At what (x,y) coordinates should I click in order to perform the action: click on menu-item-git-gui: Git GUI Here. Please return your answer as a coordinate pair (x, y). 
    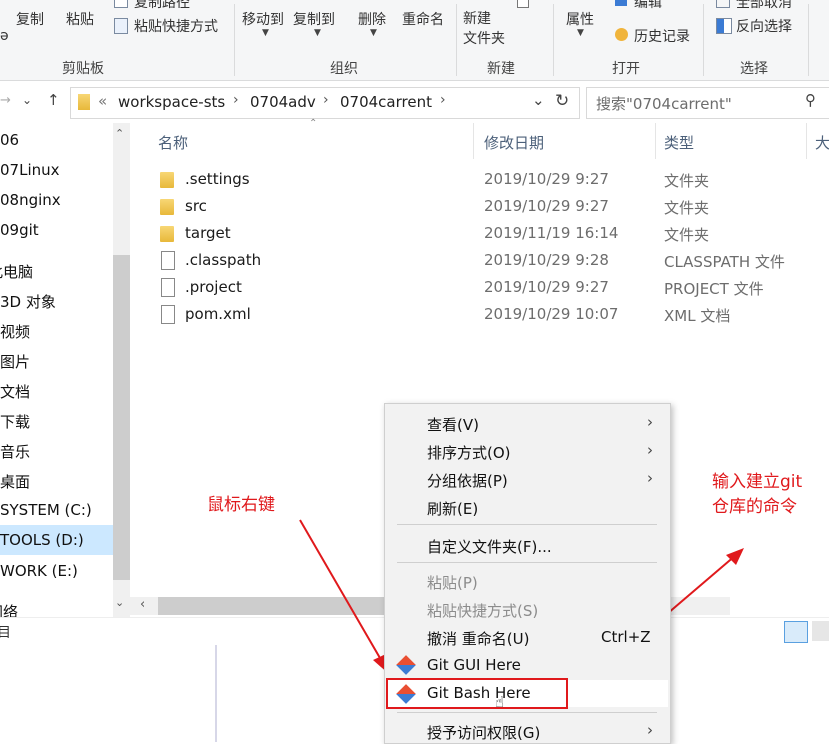
    Looking at the image, I should click on (474, 665).